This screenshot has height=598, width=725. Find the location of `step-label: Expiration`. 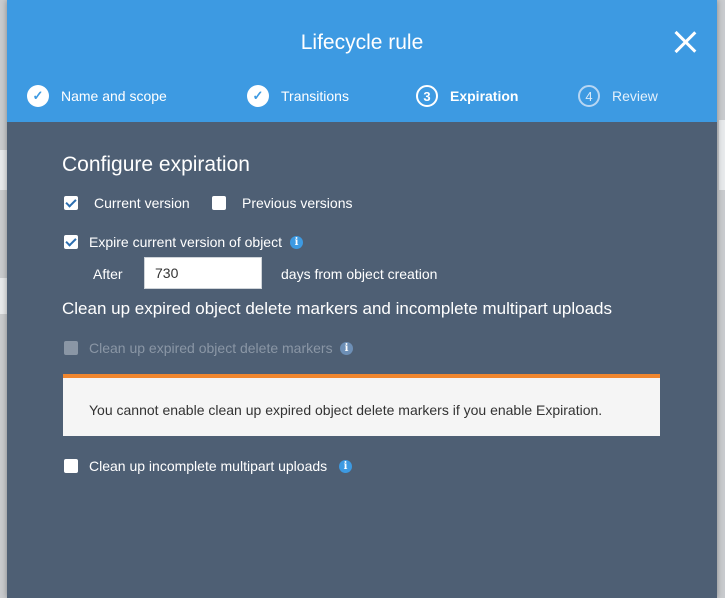

step-label: Expiration is located at coordinates (484, 96).